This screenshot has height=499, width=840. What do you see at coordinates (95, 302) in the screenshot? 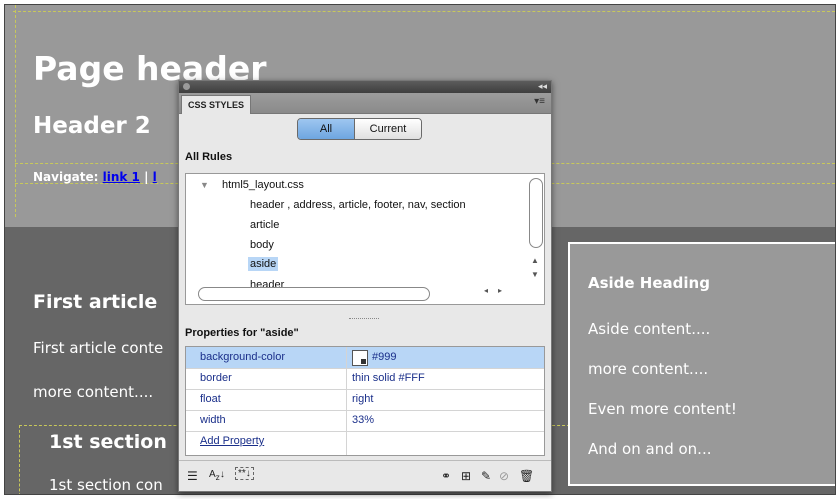
I see `article-title: First article` at bounding box center [95, 302].